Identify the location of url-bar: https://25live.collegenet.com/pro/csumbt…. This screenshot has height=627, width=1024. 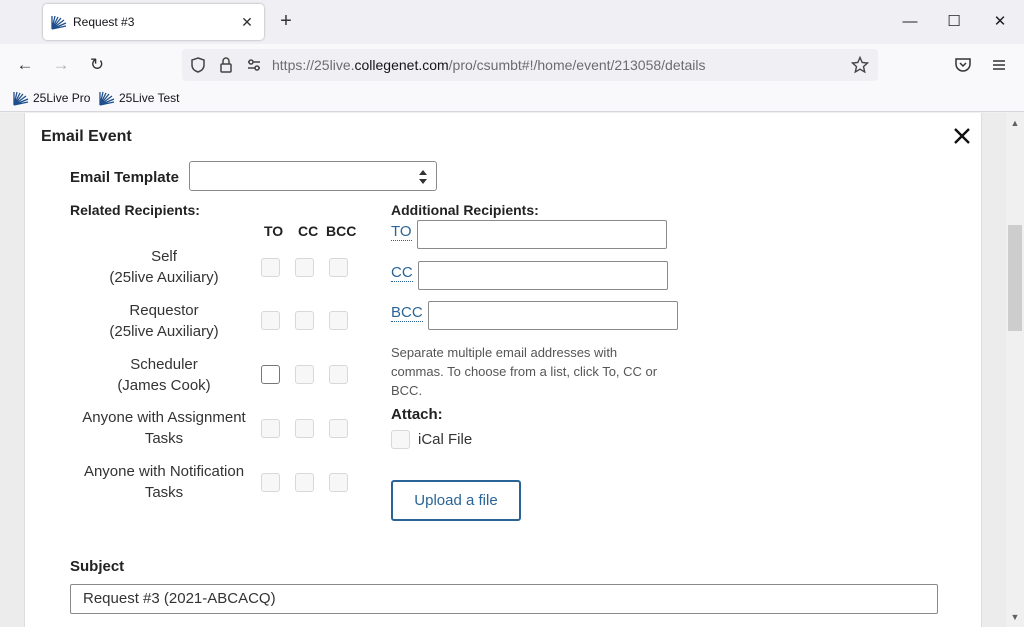
(530, 65).